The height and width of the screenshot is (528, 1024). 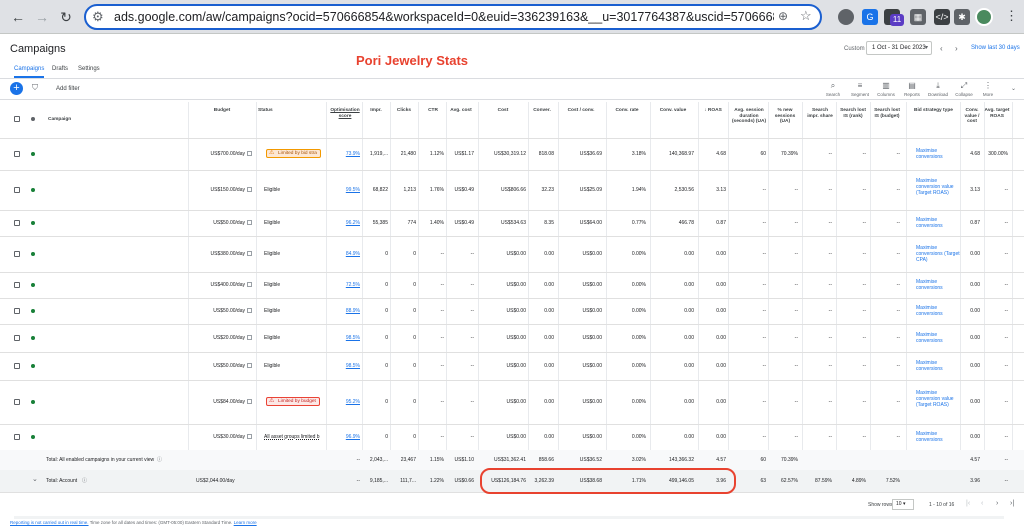 What do you see at coordinates (984, 17) in the screenshot?
I see `profile-avatar` at bounding box center [984, 17].